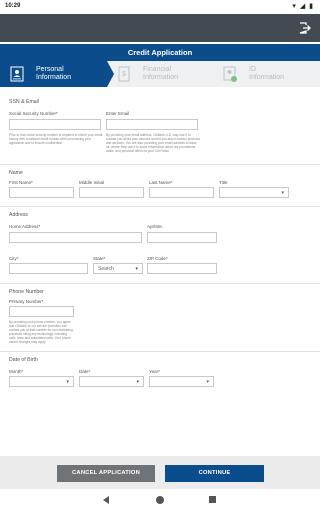  What do you see at coordinates (182, 237) in the screenshot?
I see `apt-ste-field` at bounding box center [182, 237].